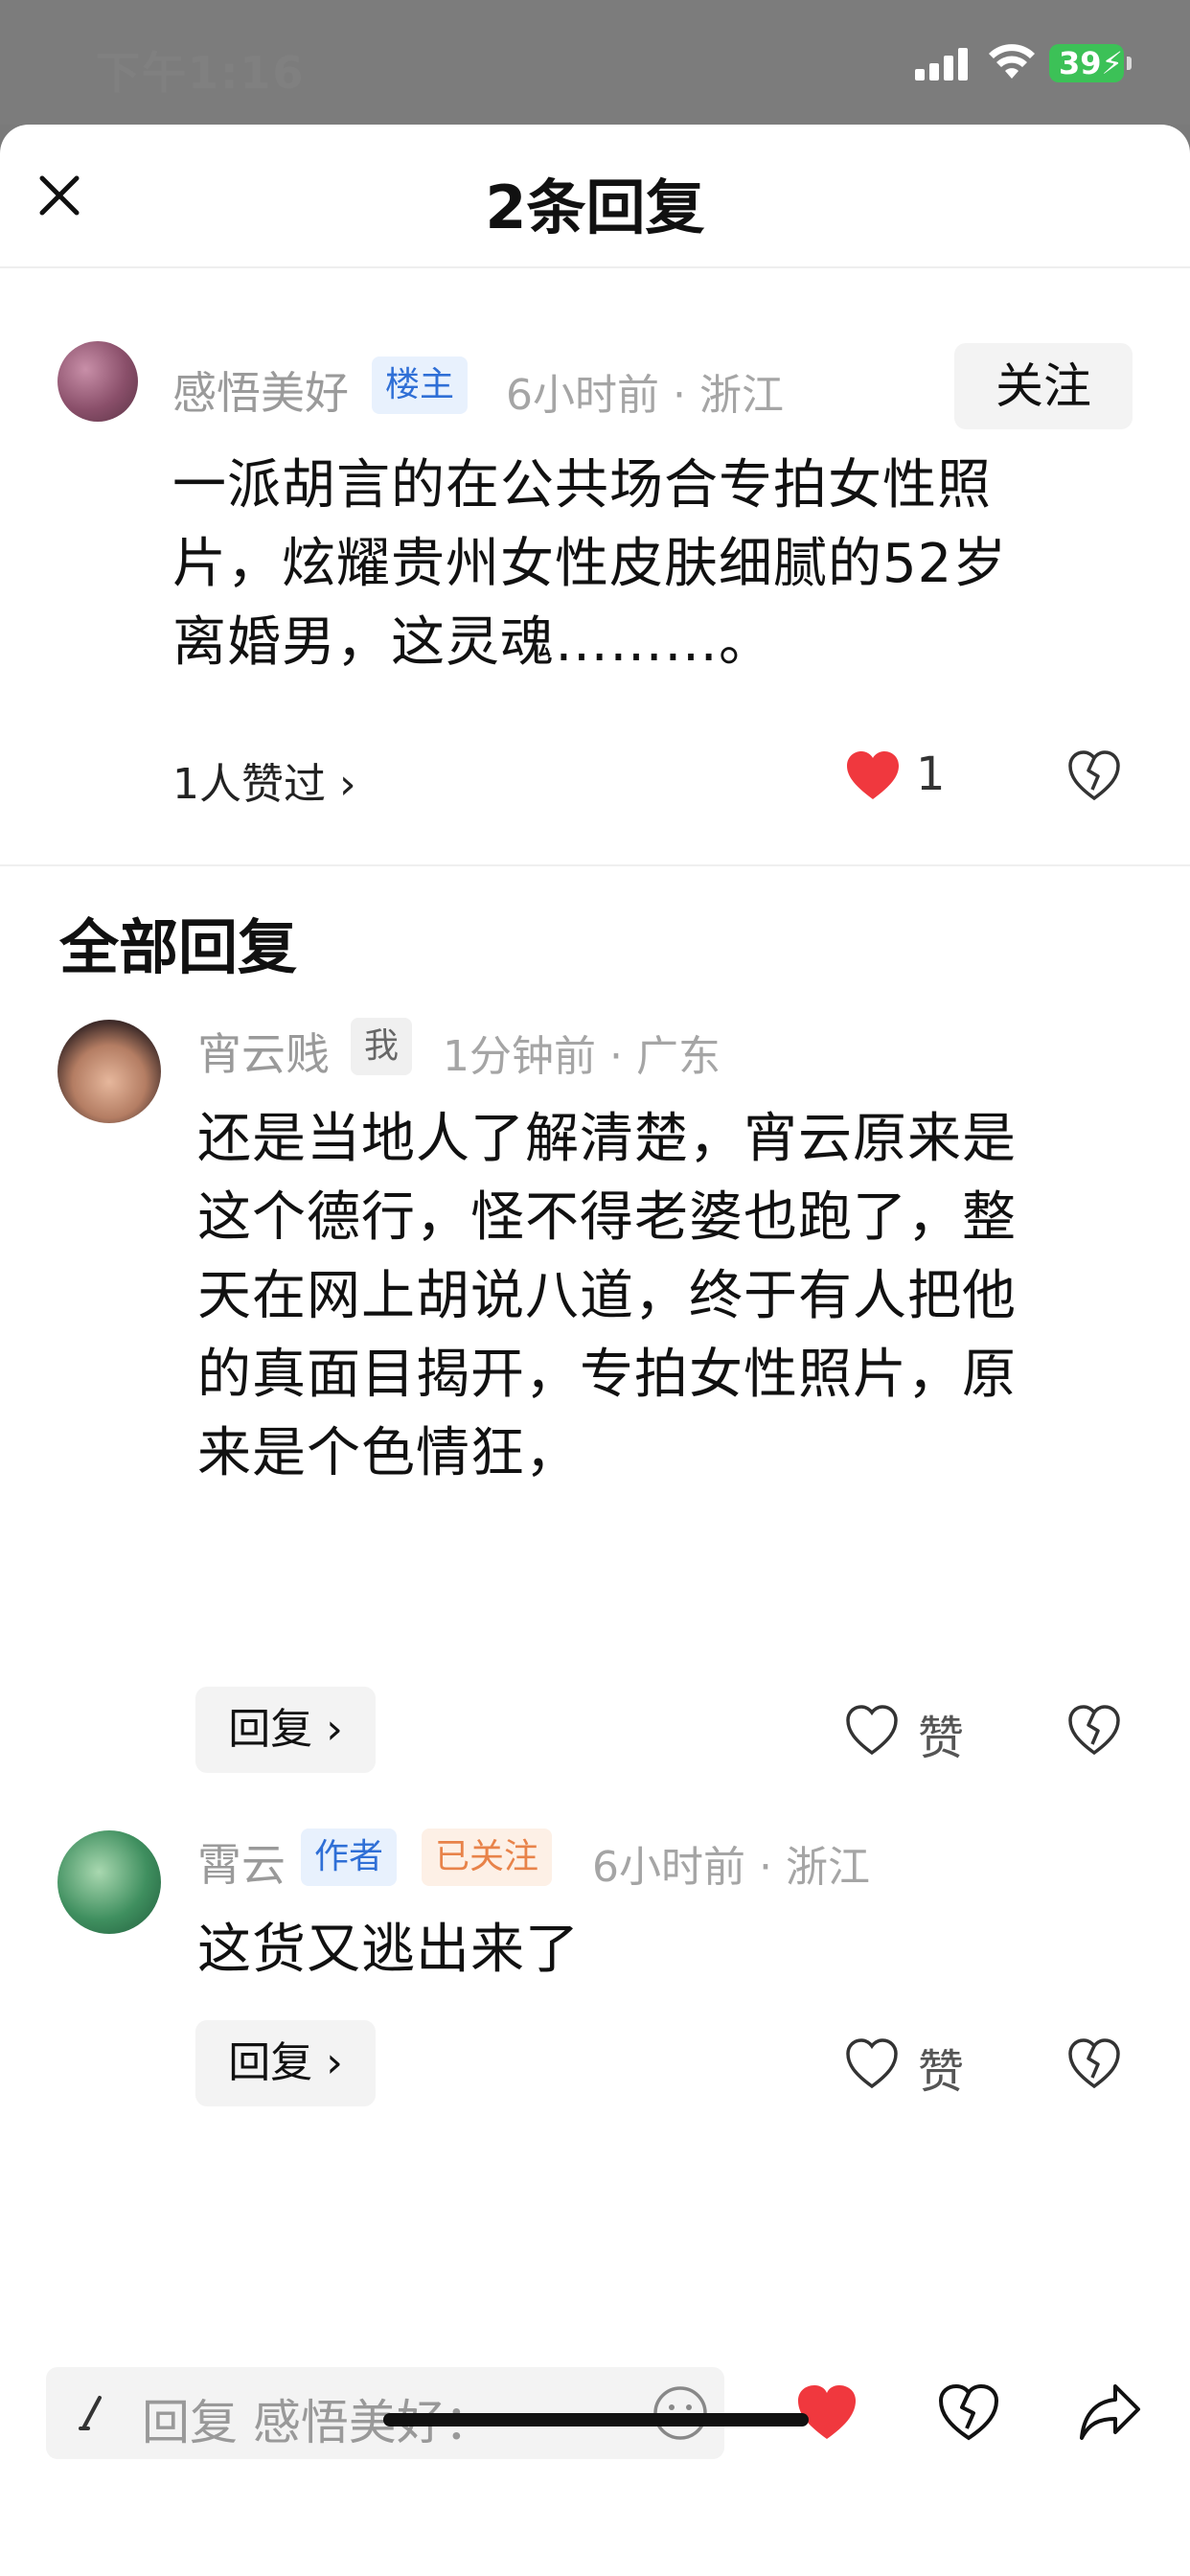  What do you see at coordinates (595, 207) in the screenshot?
I see `page-title: 2条回复` at bounding box center [595, 207].